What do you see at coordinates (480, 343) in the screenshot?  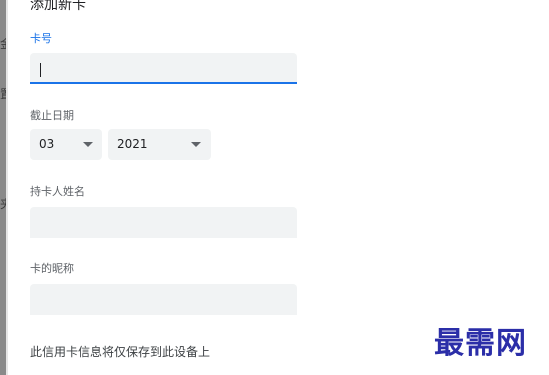 I see `site-watermark: 最需网` at bounding box center [480, 343].